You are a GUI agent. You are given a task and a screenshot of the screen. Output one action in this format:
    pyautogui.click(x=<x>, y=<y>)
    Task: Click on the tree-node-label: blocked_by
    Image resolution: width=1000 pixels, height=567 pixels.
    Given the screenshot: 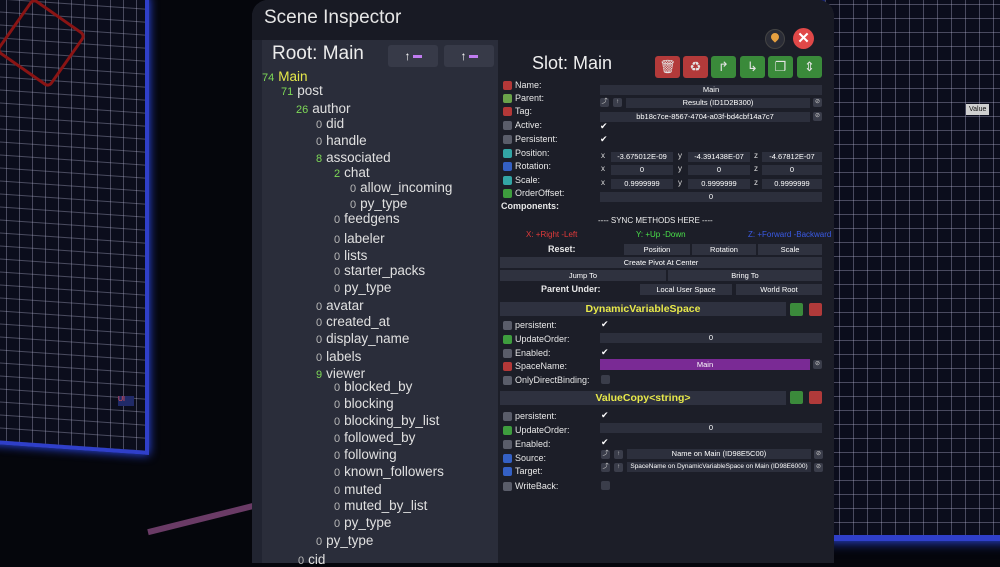 What is the action you would take?
    pyautogui.click(x=378, y=386)
    